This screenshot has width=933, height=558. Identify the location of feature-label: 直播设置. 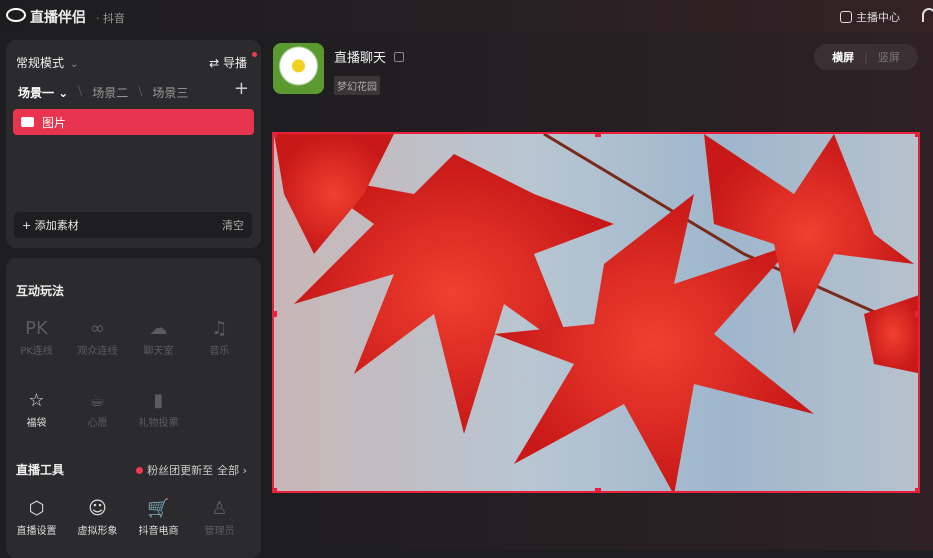
(36, 531).